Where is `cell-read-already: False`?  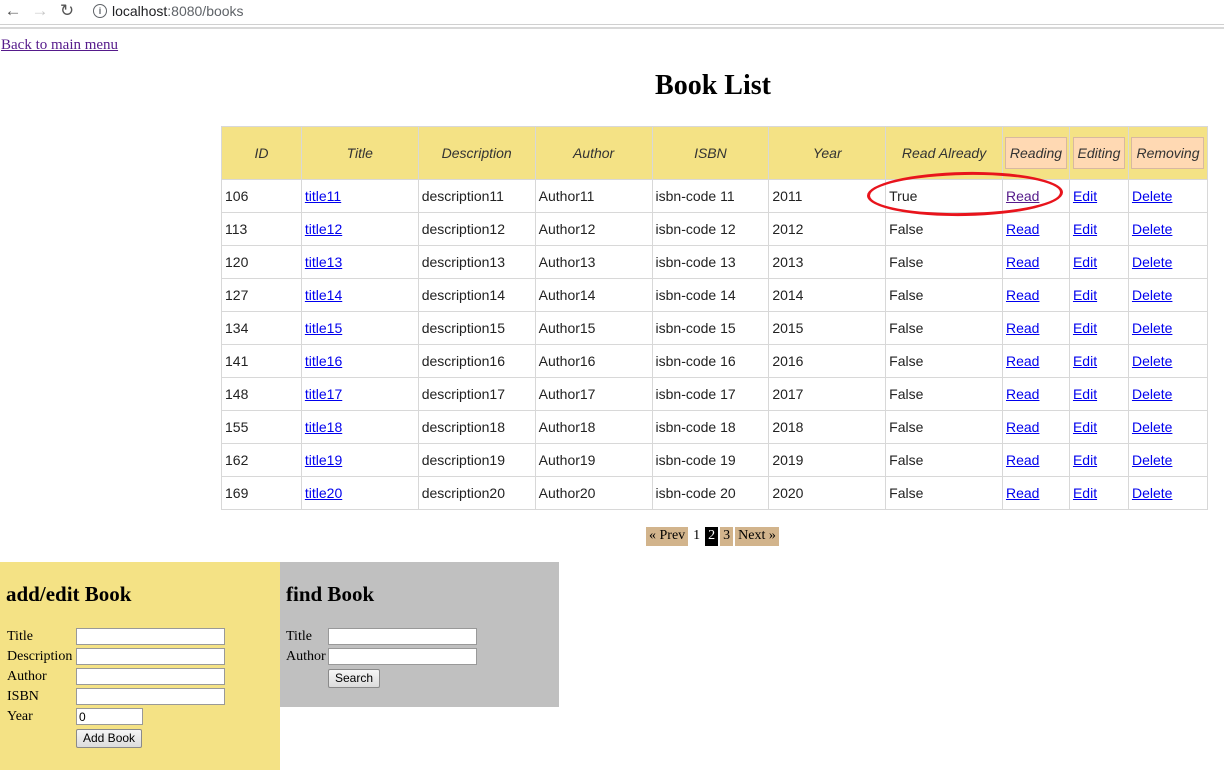 cell-read-already: False is located at coordinates (906, 493).